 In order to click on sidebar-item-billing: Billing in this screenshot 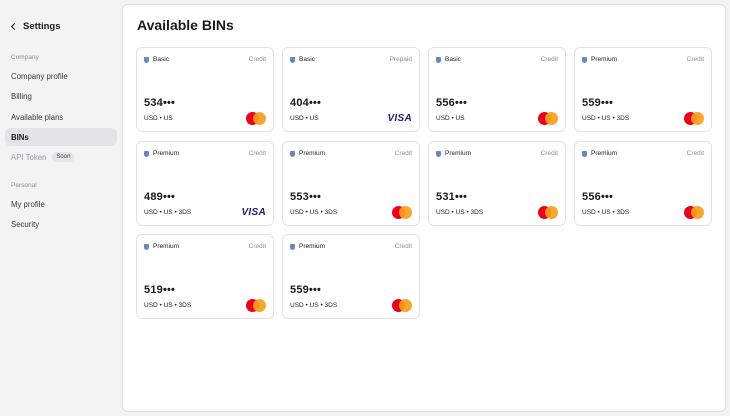, I will do `click(61, 96)`.